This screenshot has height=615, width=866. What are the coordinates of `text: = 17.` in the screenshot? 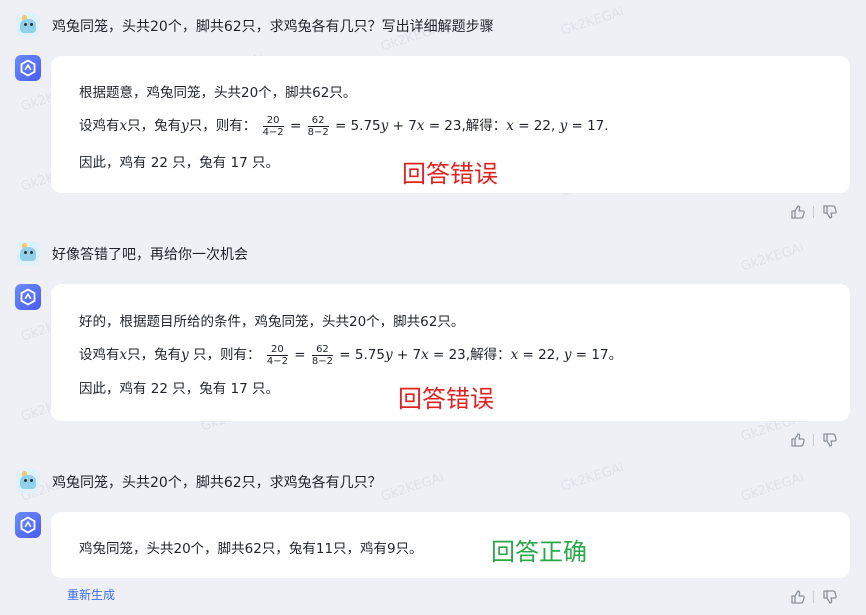 It's located at (588, 126).